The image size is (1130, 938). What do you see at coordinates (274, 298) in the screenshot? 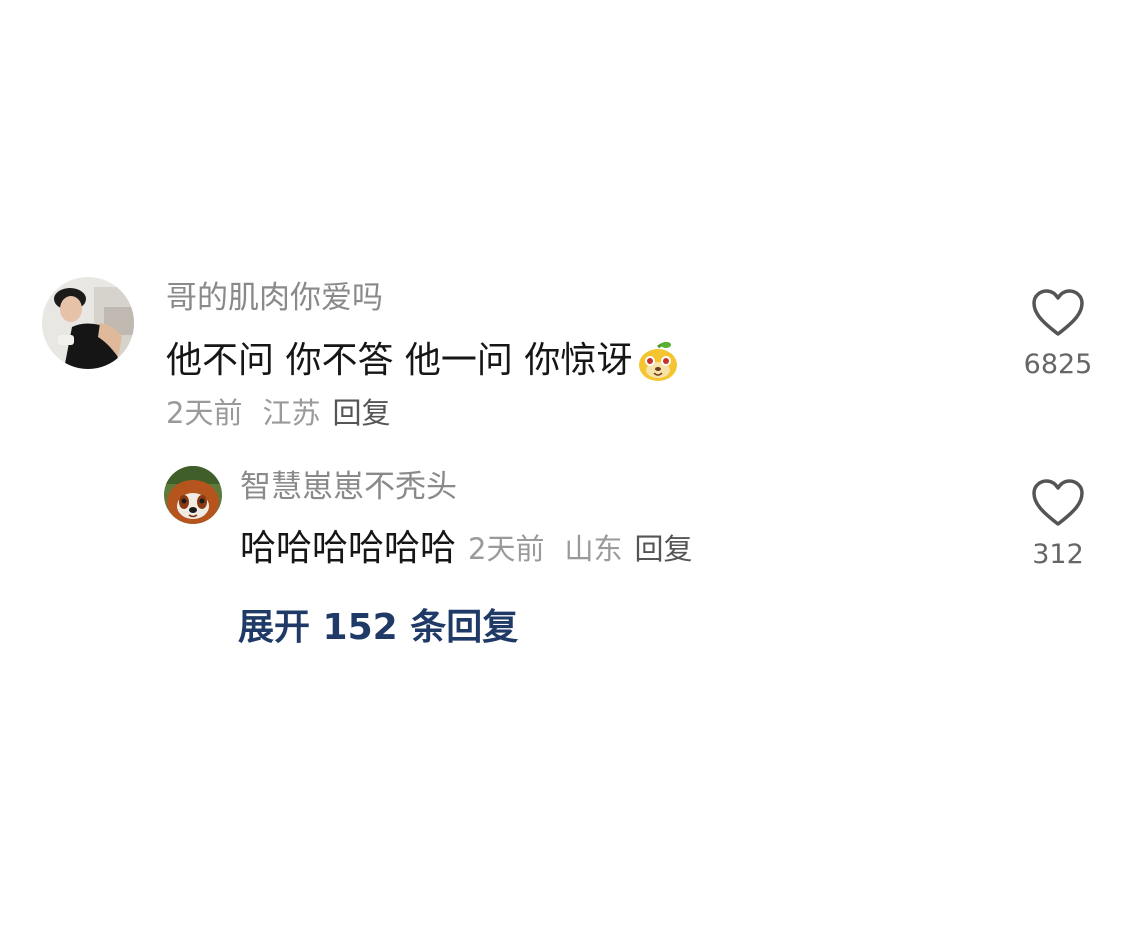
I see `comment-username: 哥的肌肉你爱吗` at bounding box center [274, 298].